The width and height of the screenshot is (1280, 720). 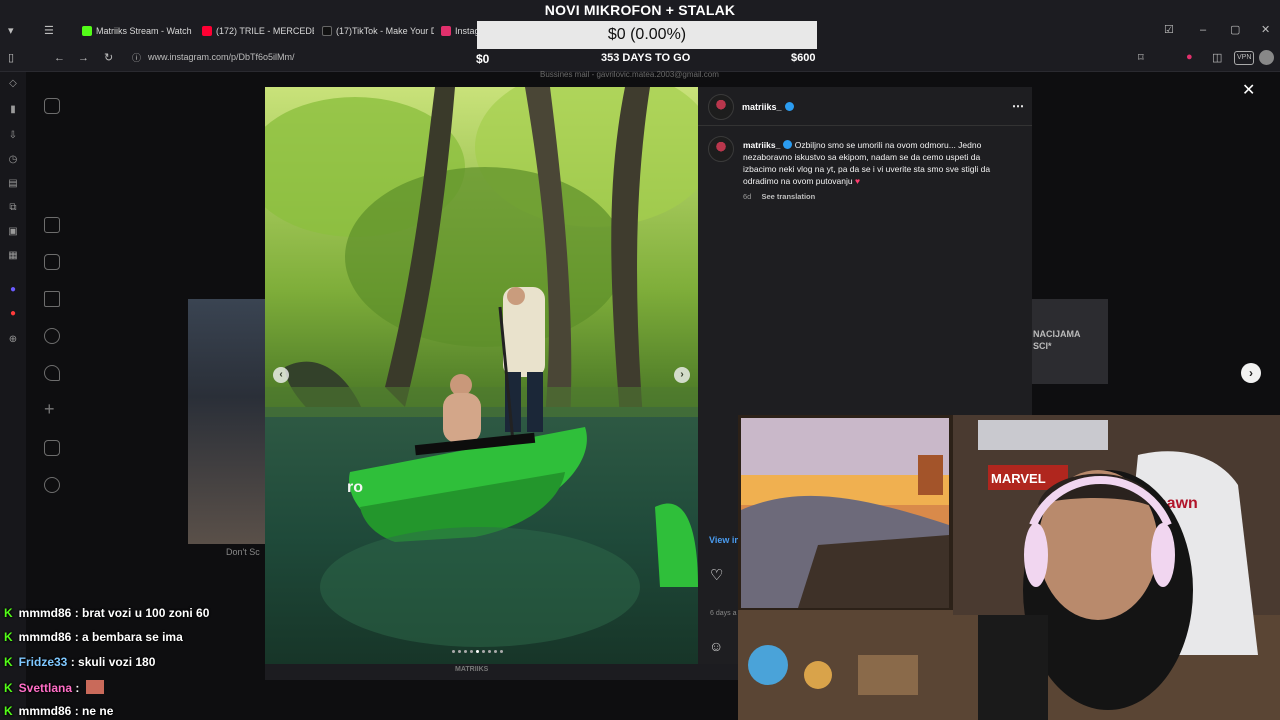 I want to click on search-icon, so click(x=52, y=336).